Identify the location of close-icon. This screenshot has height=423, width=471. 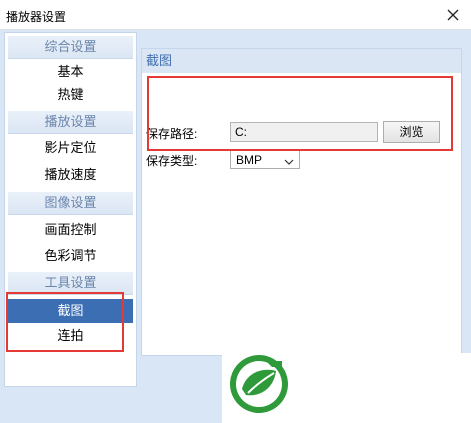
(453, 15).